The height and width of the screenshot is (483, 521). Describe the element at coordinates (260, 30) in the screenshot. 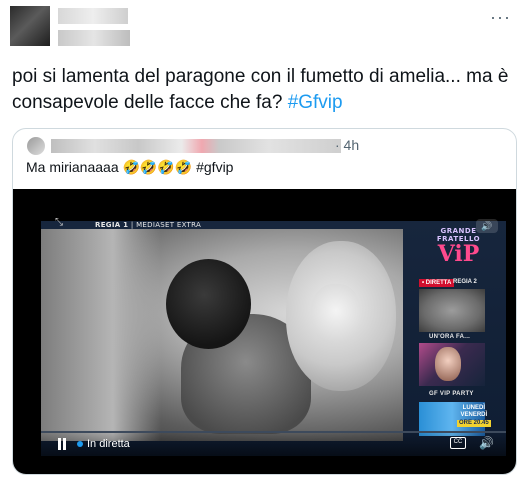

I see `tweet-header: ···` at that location.